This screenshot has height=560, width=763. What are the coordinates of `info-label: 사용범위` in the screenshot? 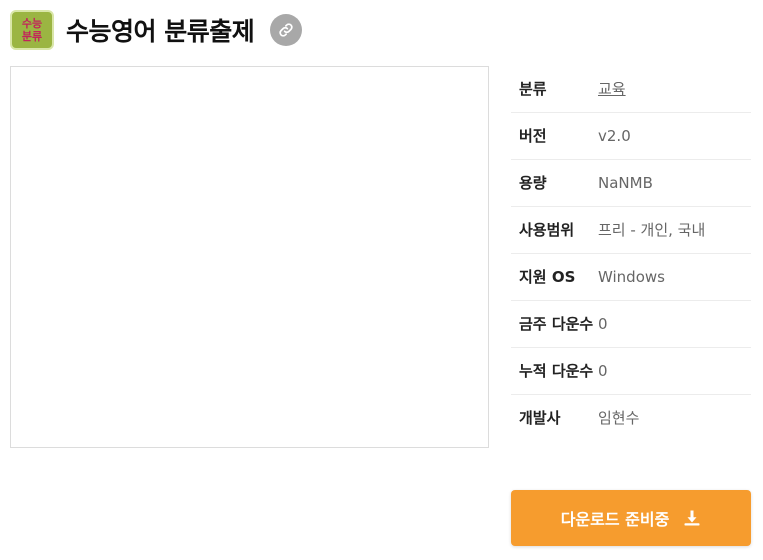 It's located at (547, 230).